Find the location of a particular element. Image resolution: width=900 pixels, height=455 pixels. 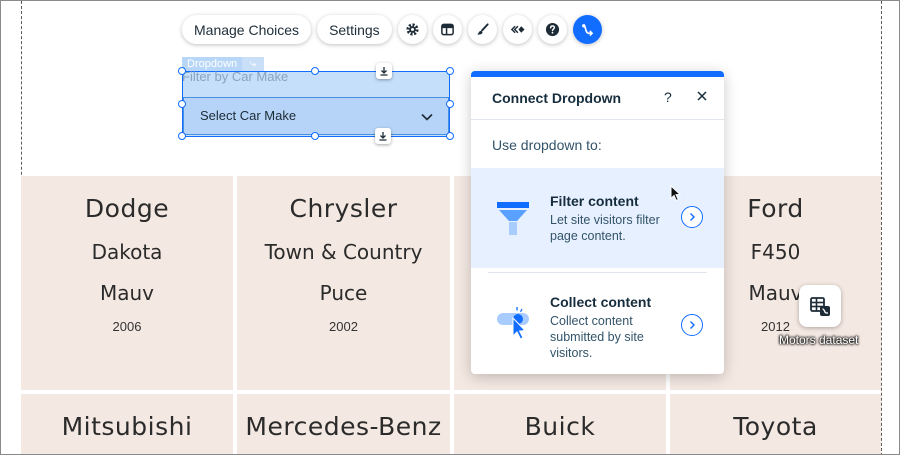

resize-handle-tl is located at coordinates (182, 71).